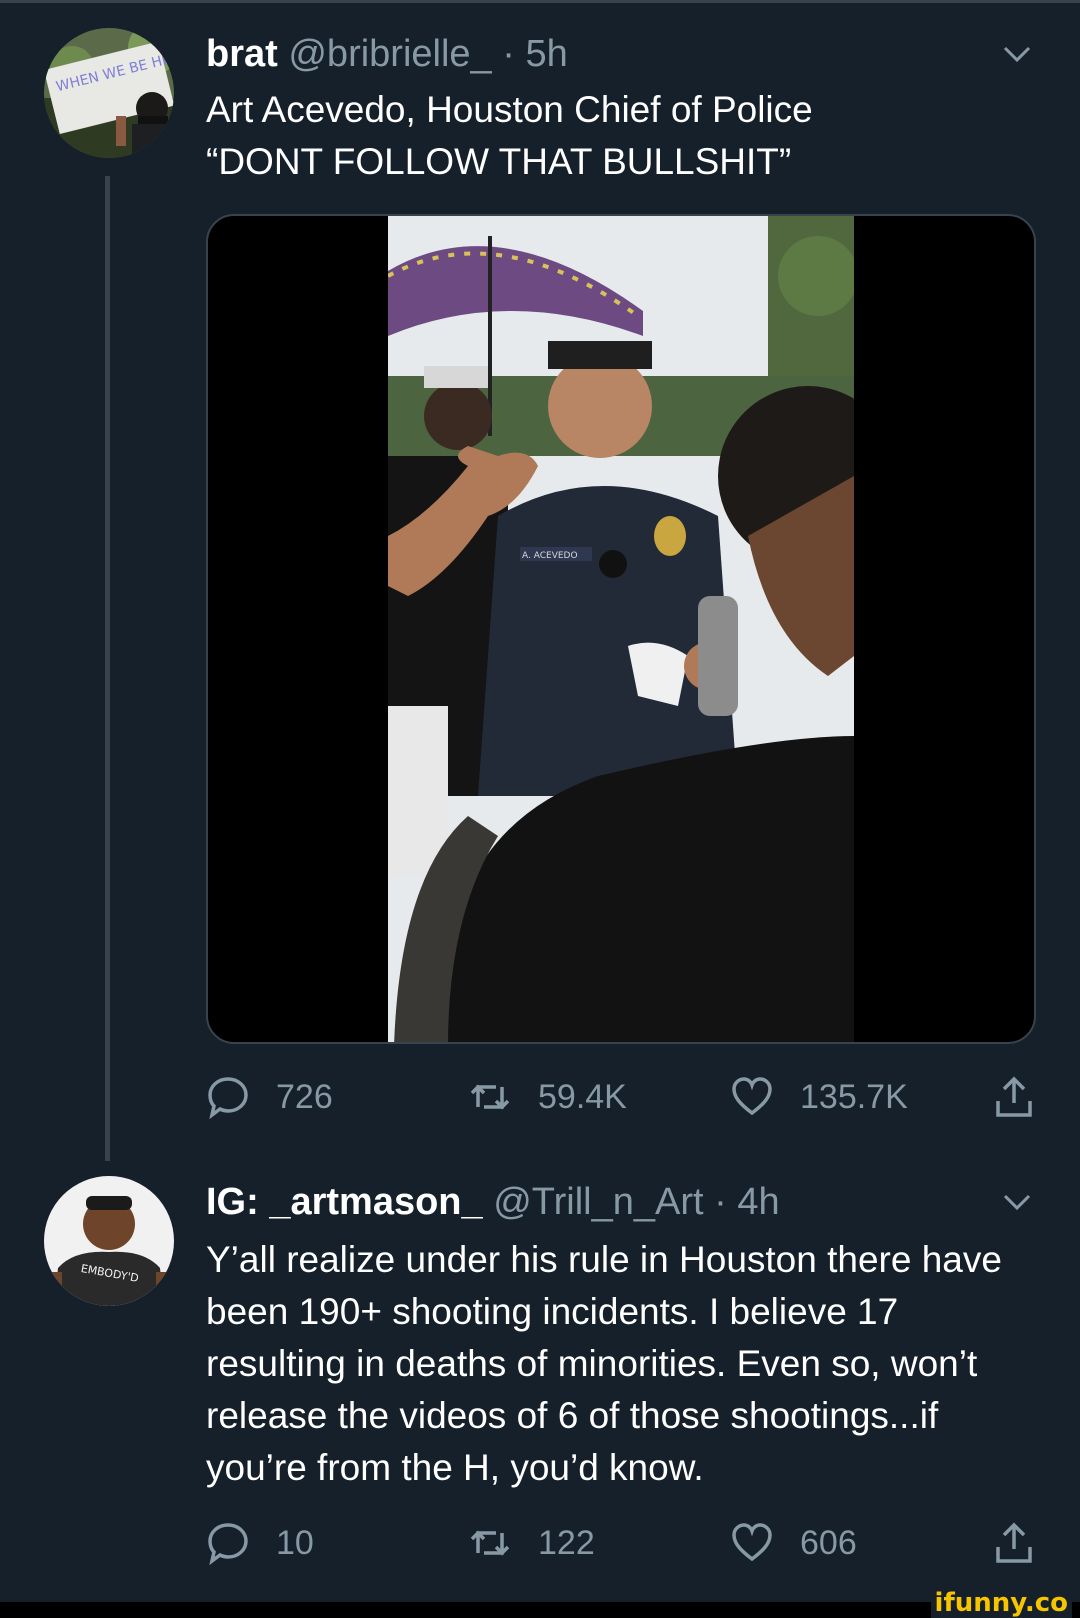 The image size is (1080, 1618). I want to click on user-handle: @bribrielle_, so click(389, 54).